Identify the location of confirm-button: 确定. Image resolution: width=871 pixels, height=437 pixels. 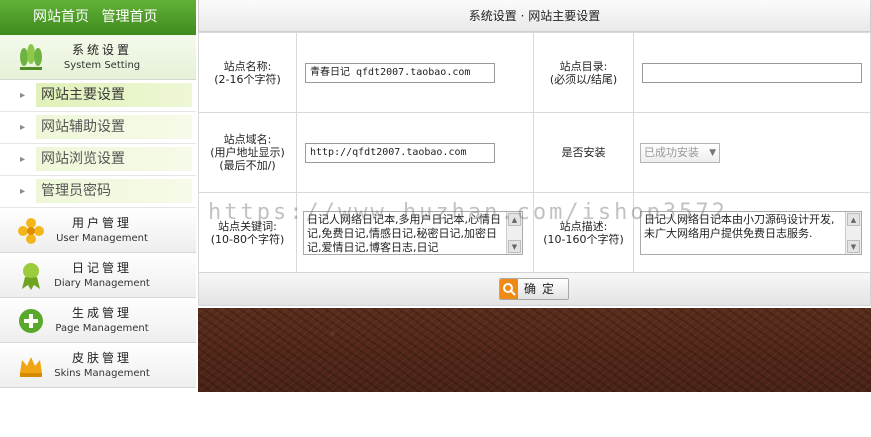
(534, 289).